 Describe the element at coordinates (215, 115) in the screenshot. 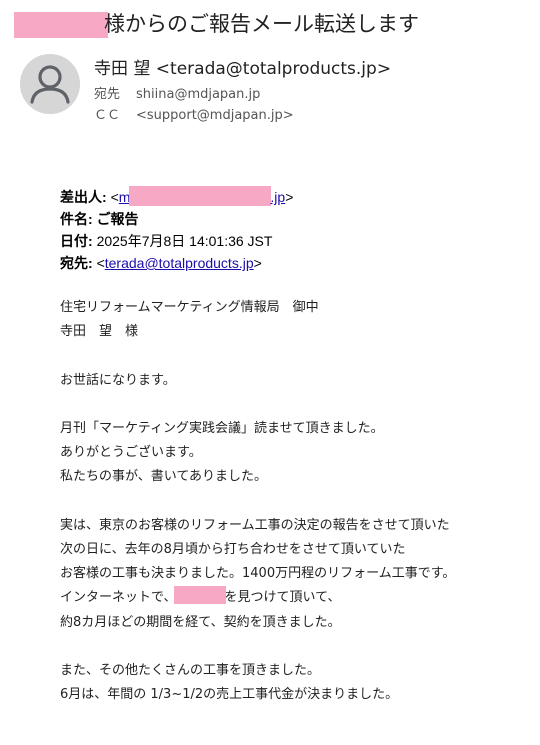

I see `cc-address: <support@mdjapan.jp>` at that location.